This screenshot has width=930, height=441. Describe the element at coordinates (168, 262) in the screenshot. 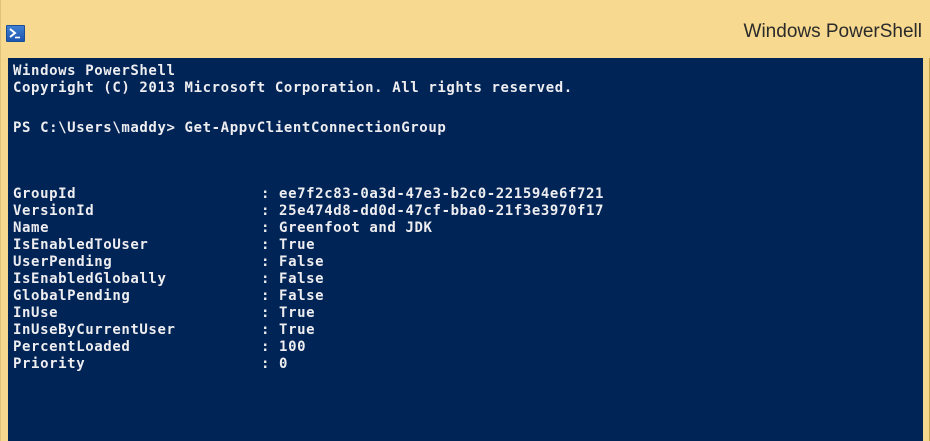

I see `output-row: UserPending : False` at that location.